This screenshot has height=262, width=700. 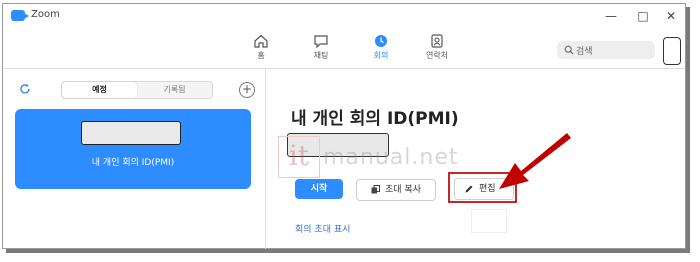 I want to click on minimize-button: —, so click(x=611, y=16).